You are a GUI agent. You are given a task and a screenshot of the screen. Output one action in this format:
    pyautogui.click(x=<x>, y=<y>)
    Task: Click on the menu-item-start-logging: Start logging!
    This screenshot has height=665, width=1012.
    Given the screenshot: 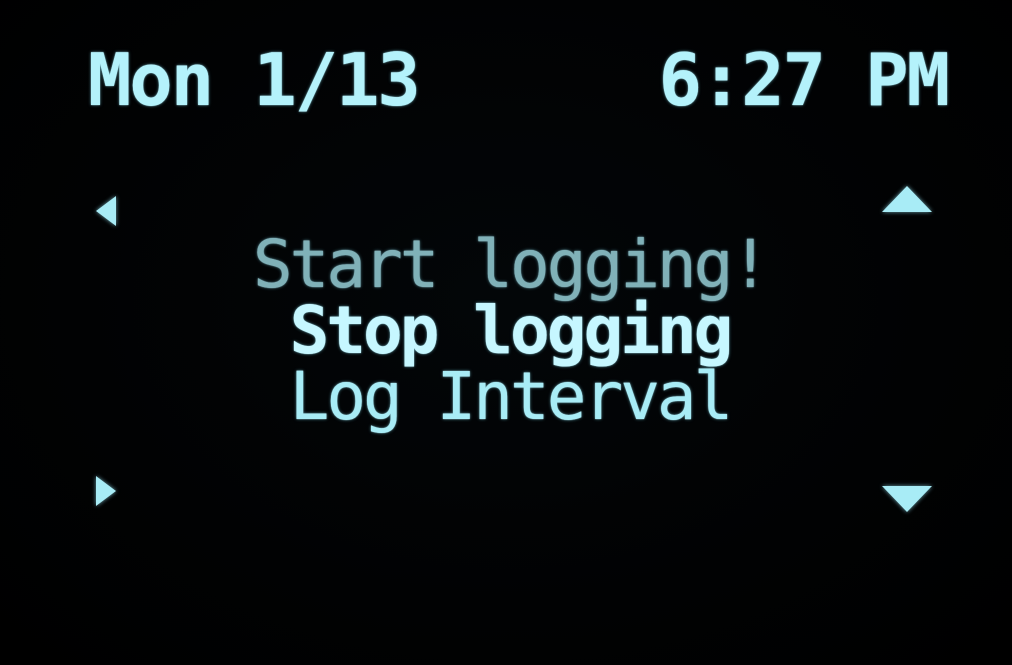 What is the action you would take?
    pyautogui.click(x=510, y=265)
    